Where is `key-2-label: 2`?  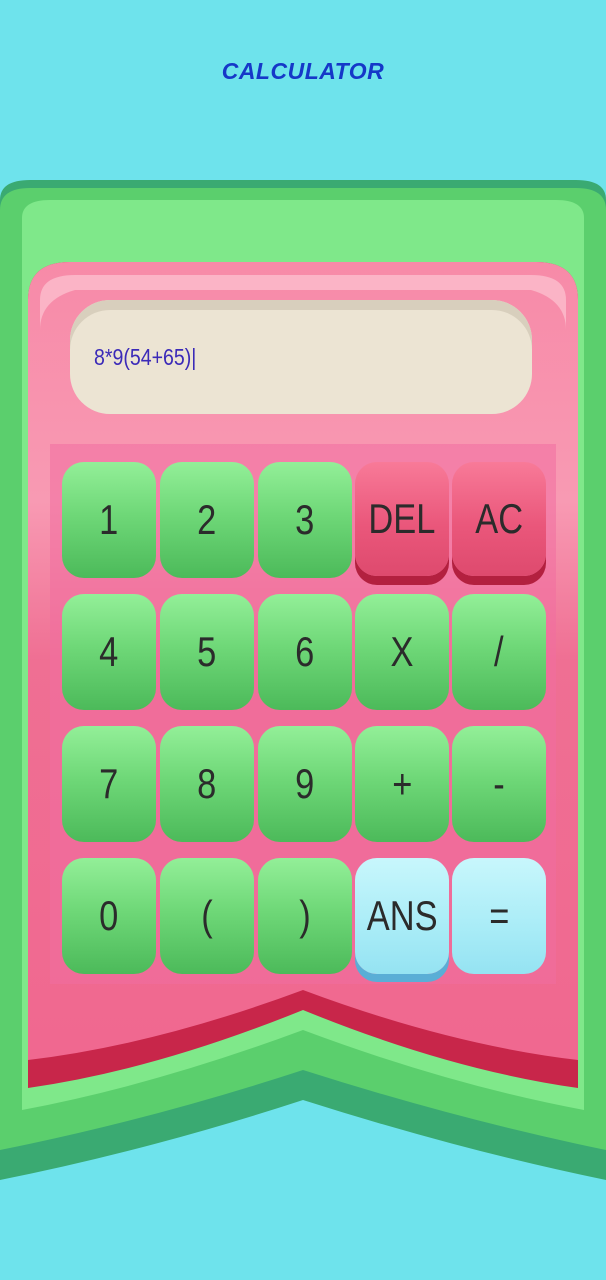
key-2-label: 2 is located at coordinates (207, 519).